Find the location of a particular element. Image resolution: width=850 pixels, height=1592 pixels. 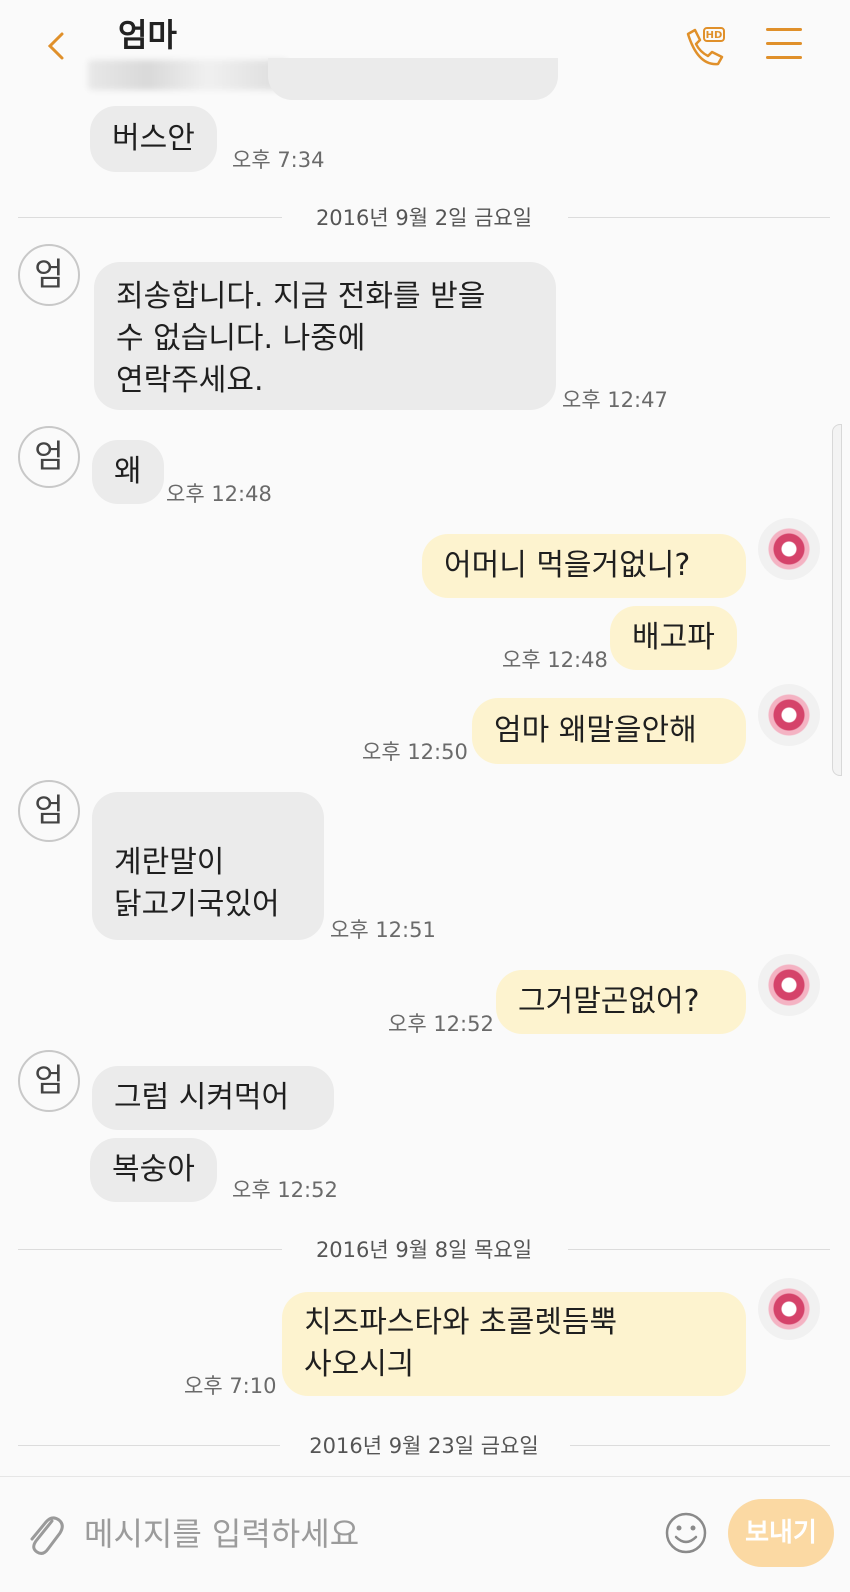

date-divider: 2016년 9월 2일 금요일 is located at coordinates (424, 217).